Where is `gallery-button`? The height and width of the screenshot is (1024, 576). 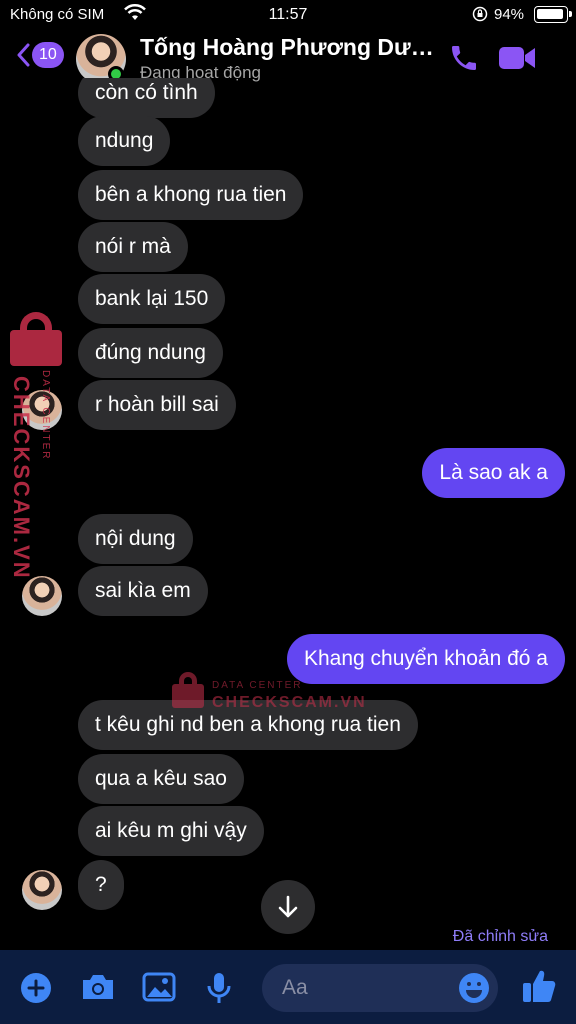 gallery-button is located at coordinates (159, 989).